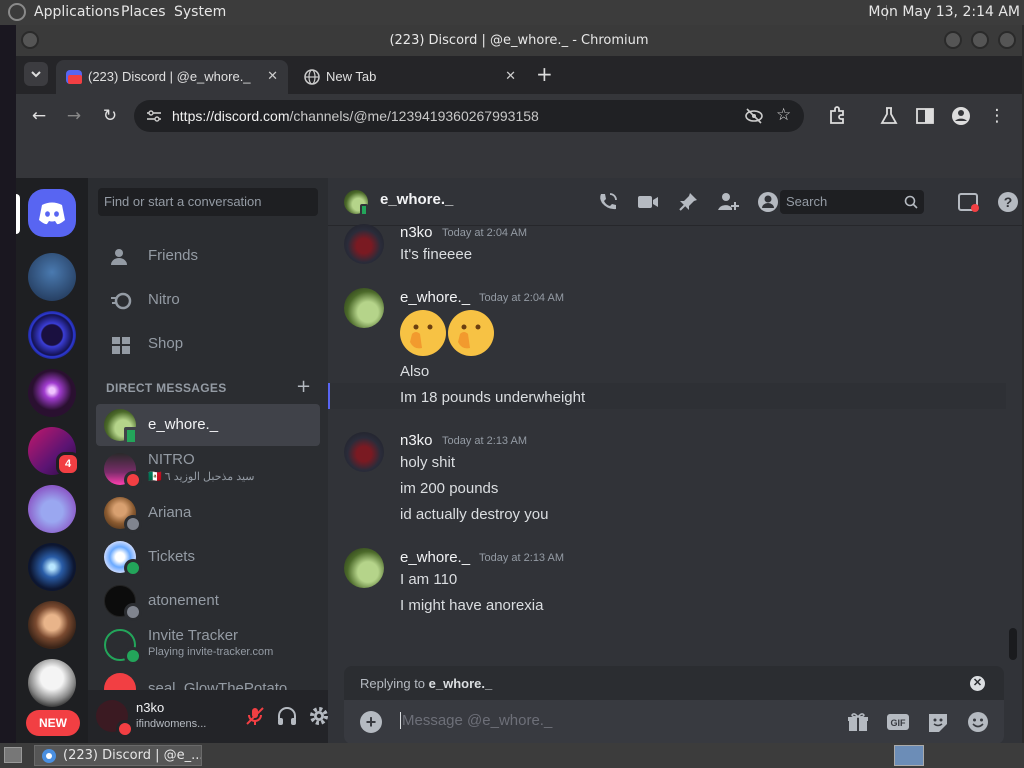  Describe the element at coordinates (1008, 202) in the screenshot. I see `help-icon: ?` at that location.